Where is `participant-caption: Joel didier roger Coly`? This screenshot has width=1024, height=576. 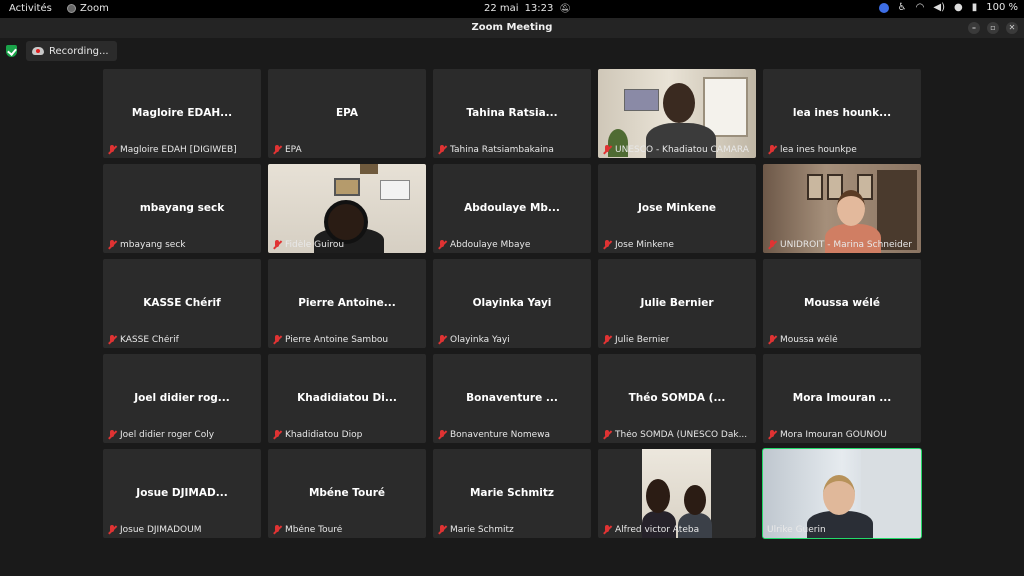 participant-caption: Joel didier roger Coly is located at coordinates (160, 435).